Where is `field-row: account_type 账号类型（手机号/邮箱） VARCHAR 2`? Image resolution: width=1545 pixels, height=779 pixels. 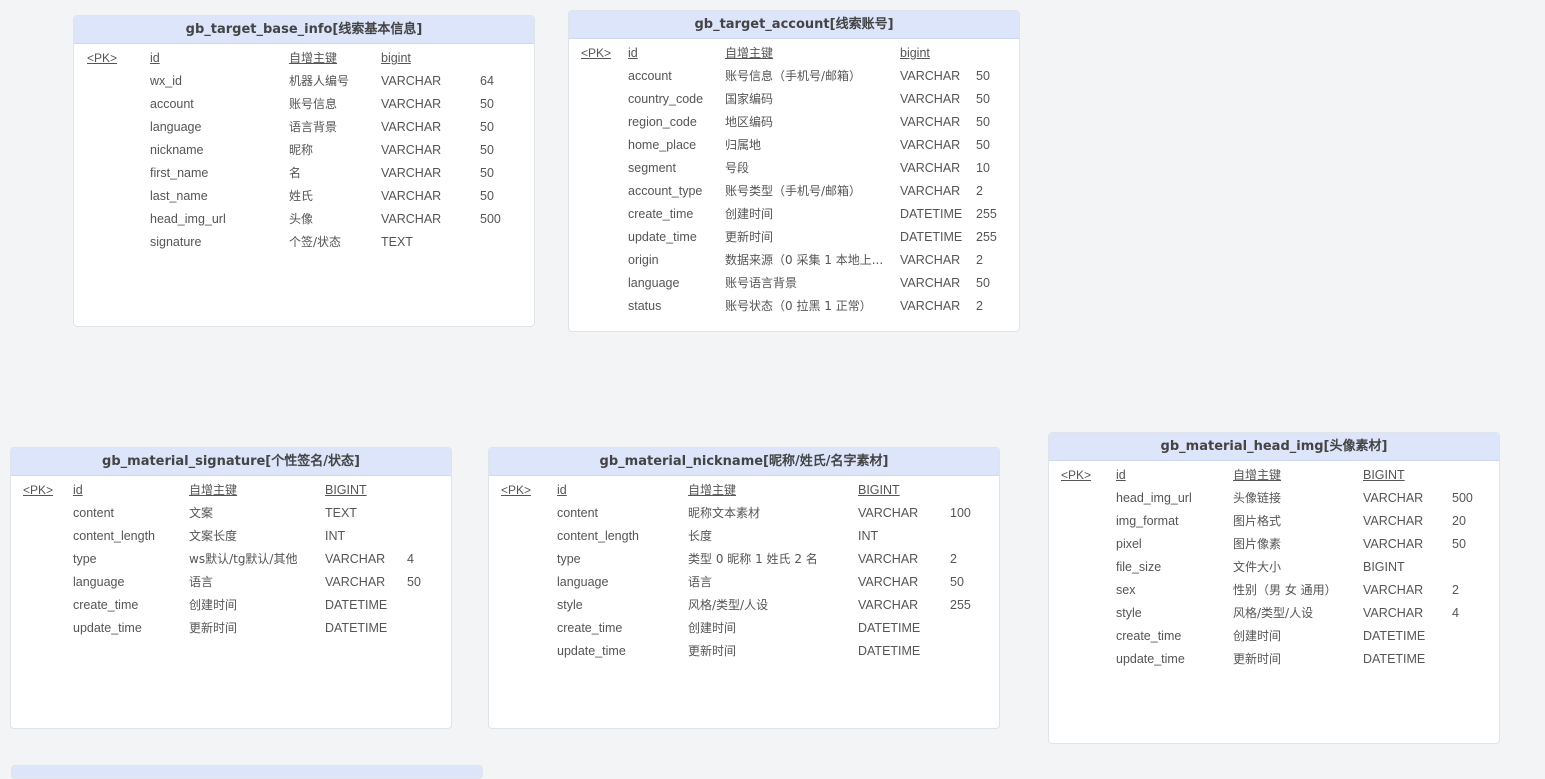 field-row: account_type 账号类型（手机号/邮箱） VARCHAR 2 is located at coordinates (794, 191).